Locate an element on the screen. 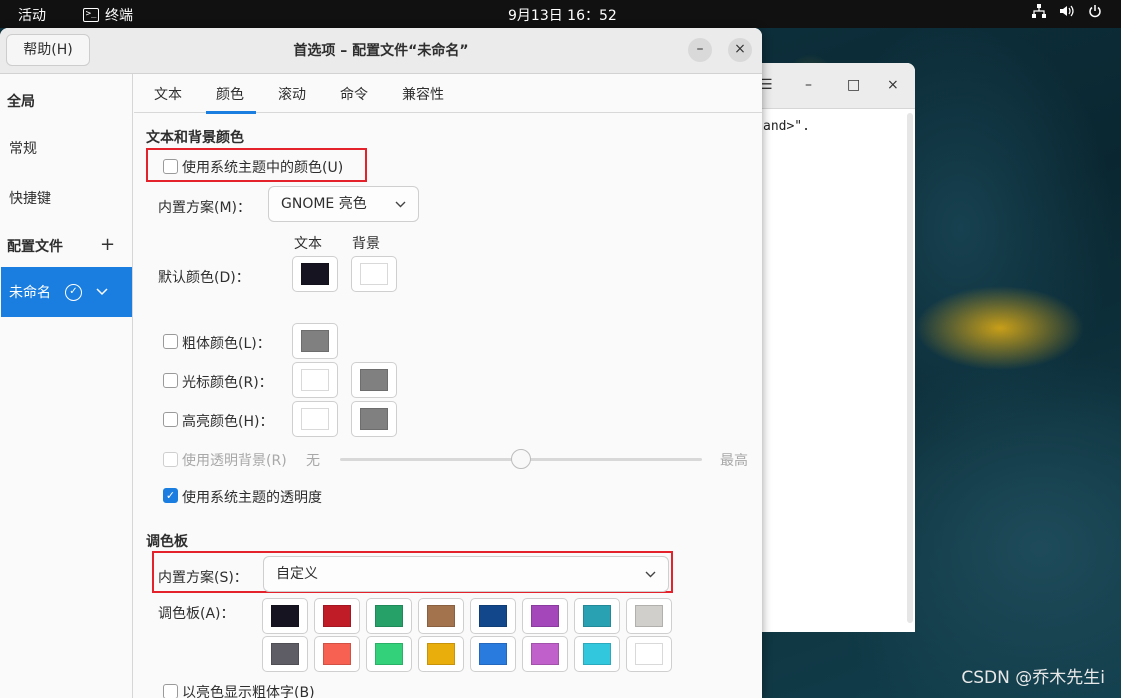  tab-scrolling: 滚动 is located at coordinates (292, 94).